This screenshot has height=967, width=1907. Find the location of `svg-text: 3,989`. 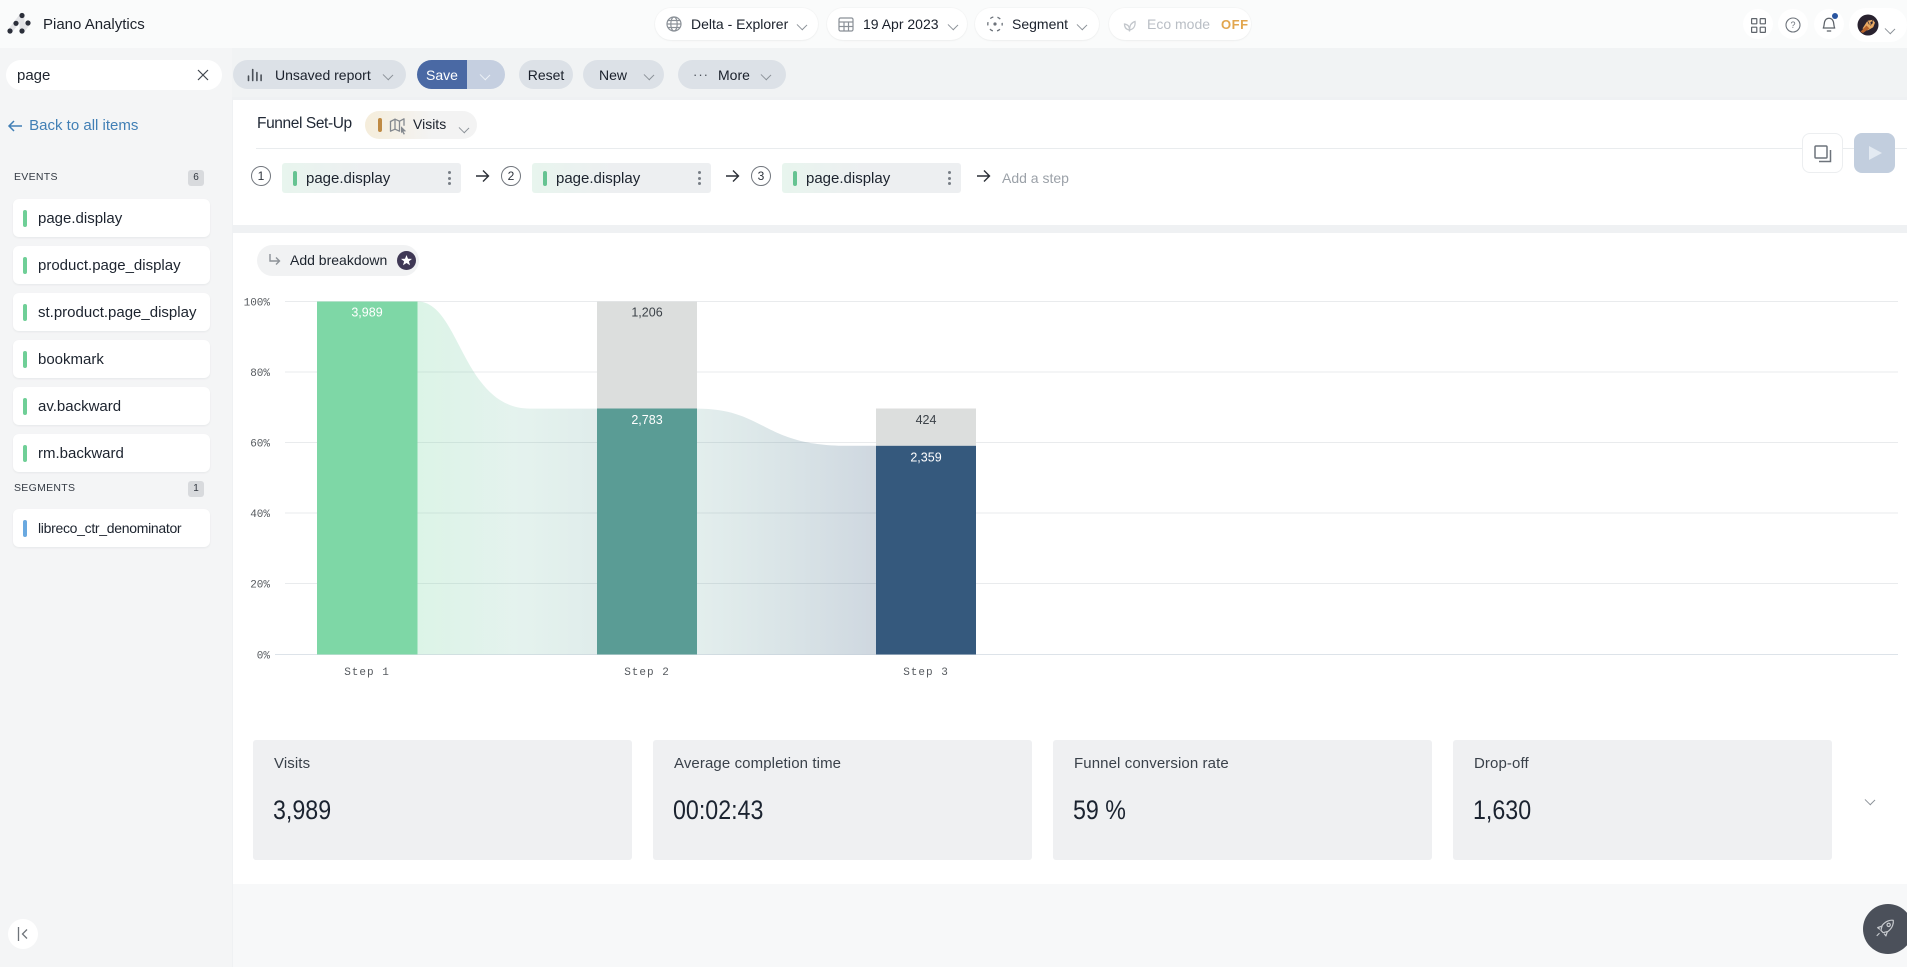

svg-text: 3,989 is located at coordinates (366, 313).